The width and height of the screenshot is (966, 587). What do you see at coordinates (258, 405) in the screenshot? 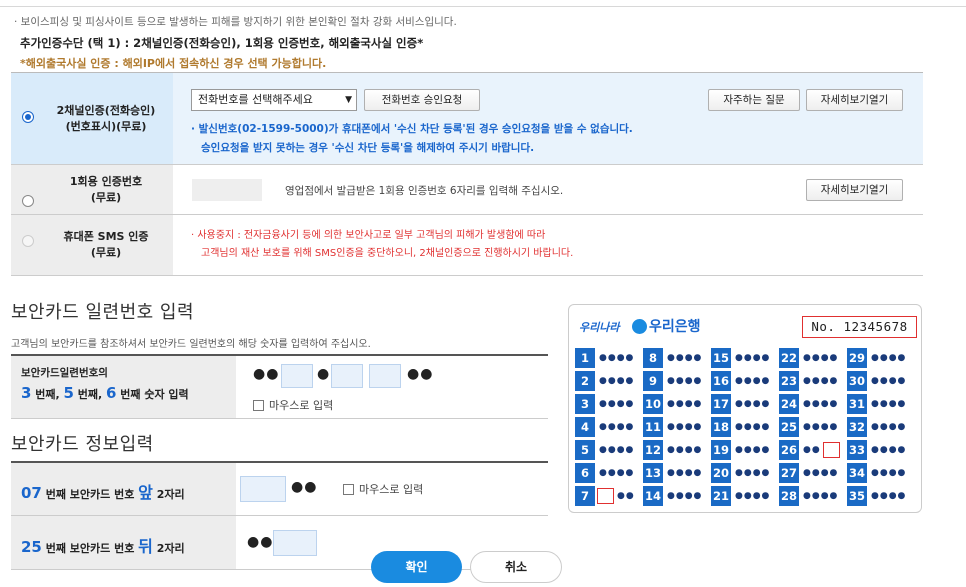
I see `serial-mouse-checkbox` at bounding box center [258, 405].